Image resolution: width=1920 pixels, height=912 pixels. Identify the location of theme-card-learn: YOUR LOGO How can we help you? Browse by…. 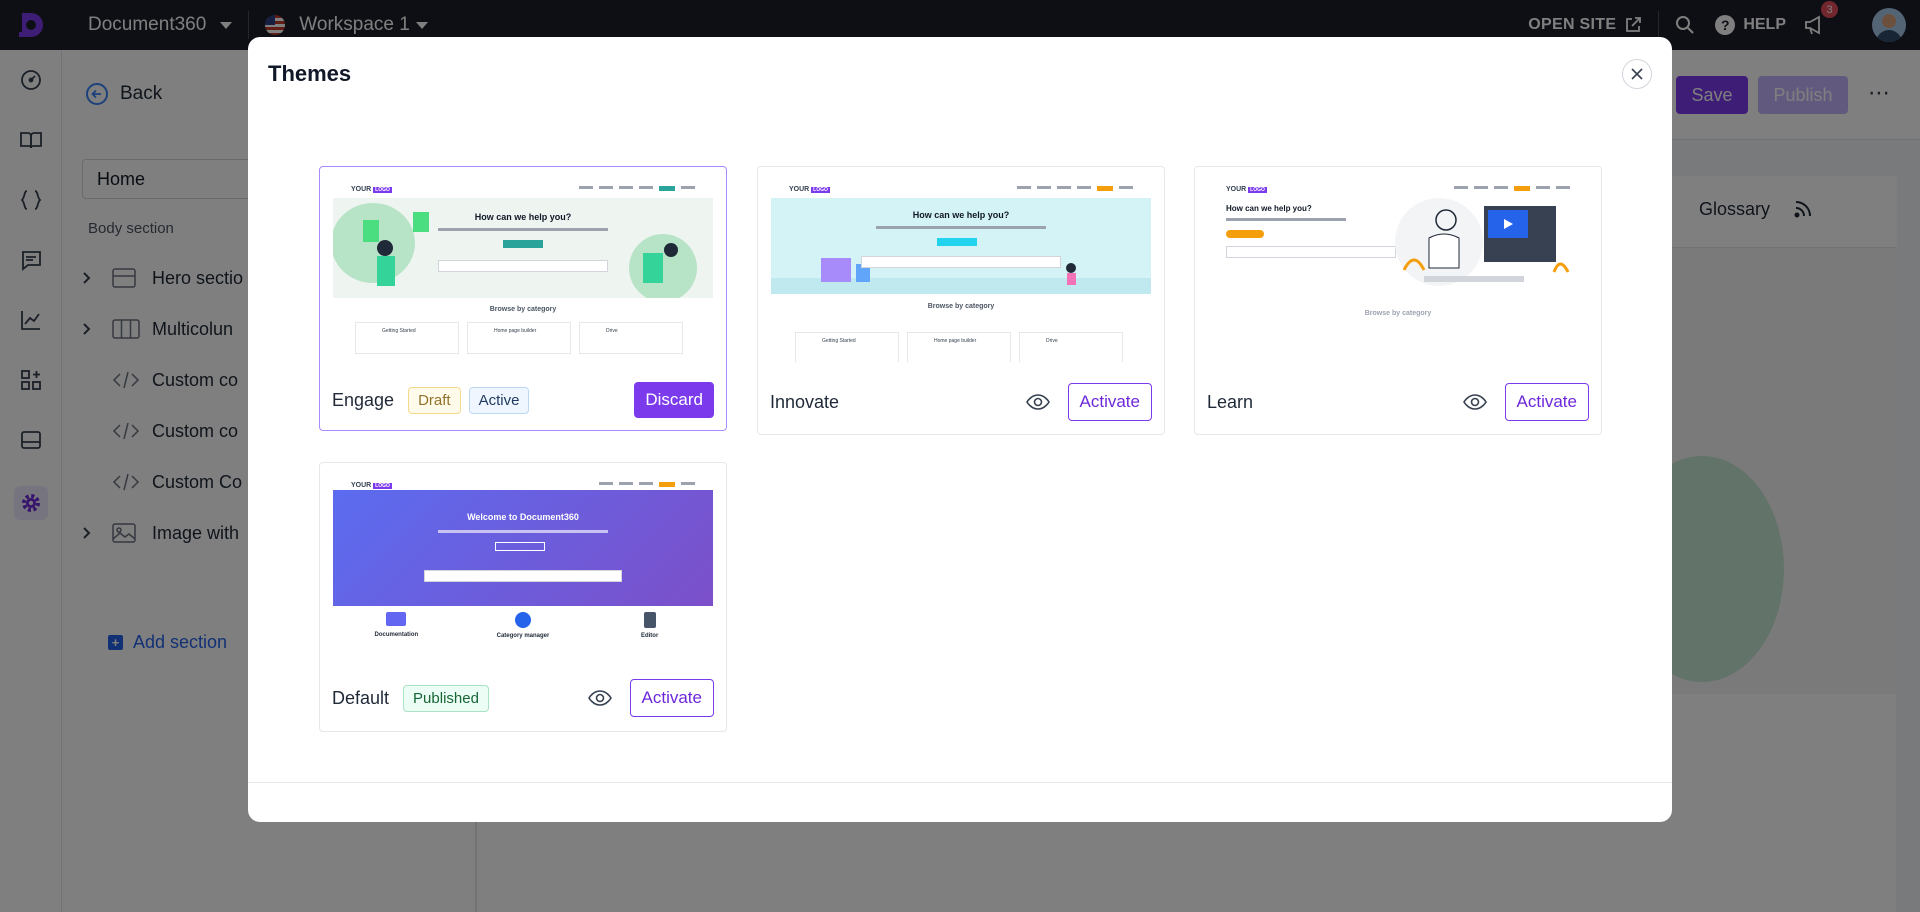
(1398, 300).